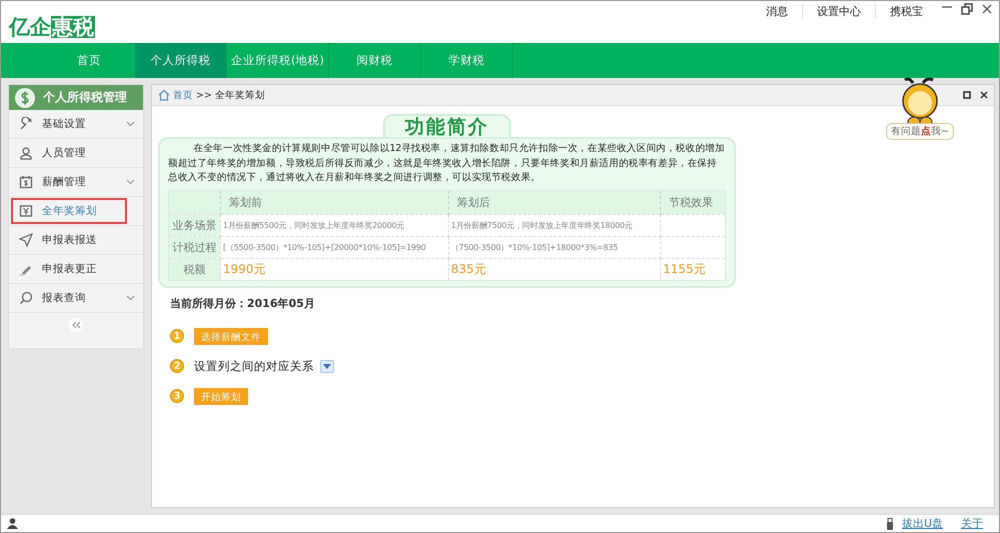  Describe the element at coordinates (239, 95) in the screenshot. I see `breadcrumb-current: 全年奖筹划` at that location.